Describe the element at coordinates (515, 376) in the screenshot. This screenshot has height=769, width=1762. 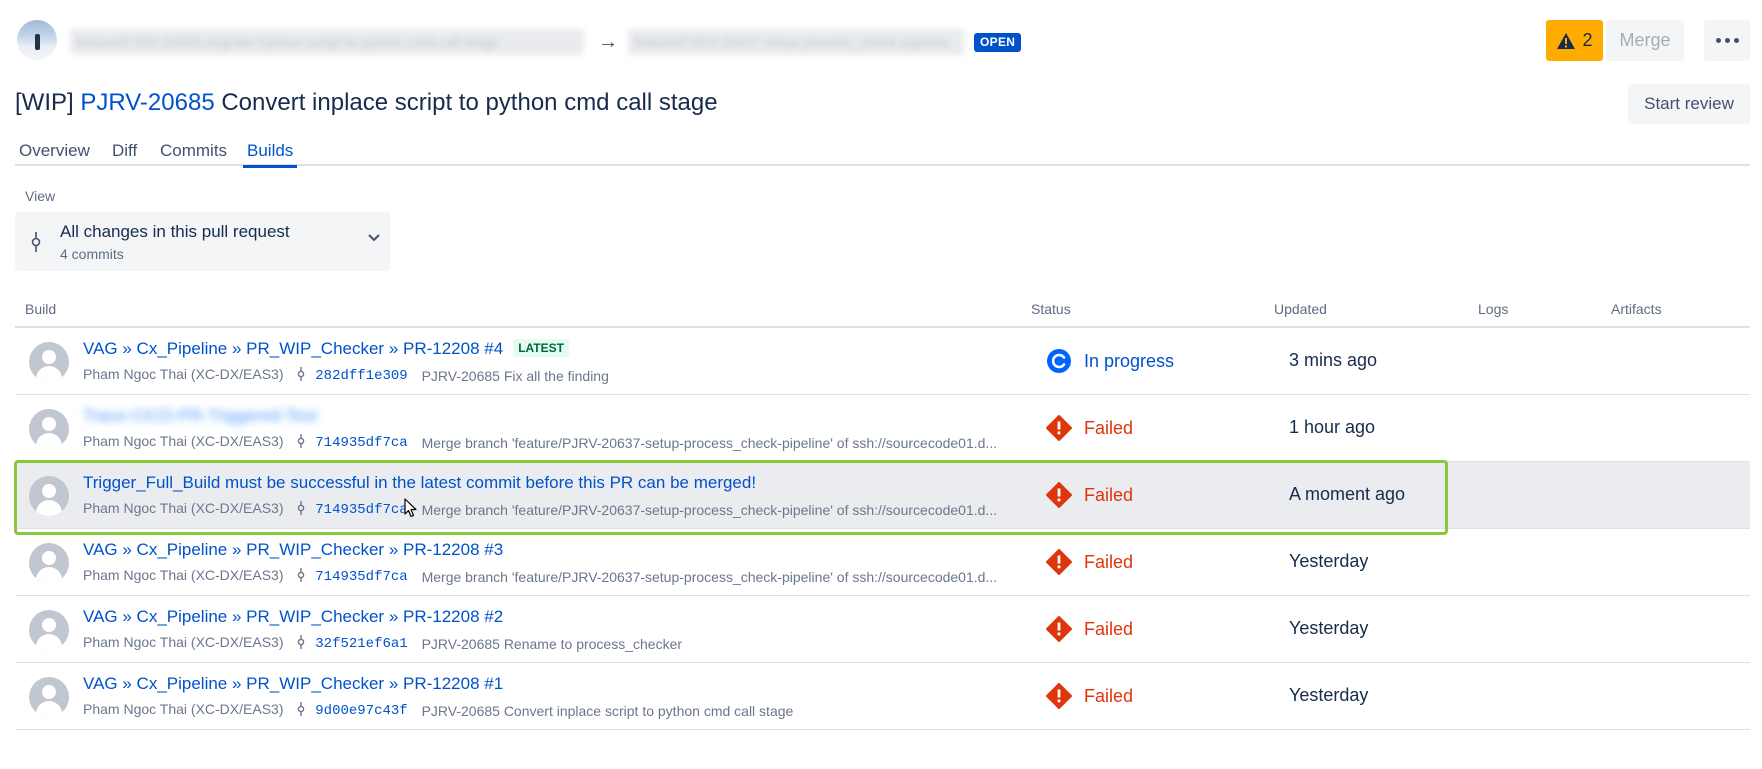
I see `commit-message: PJRV-20685 Fix all the finding` at that location.